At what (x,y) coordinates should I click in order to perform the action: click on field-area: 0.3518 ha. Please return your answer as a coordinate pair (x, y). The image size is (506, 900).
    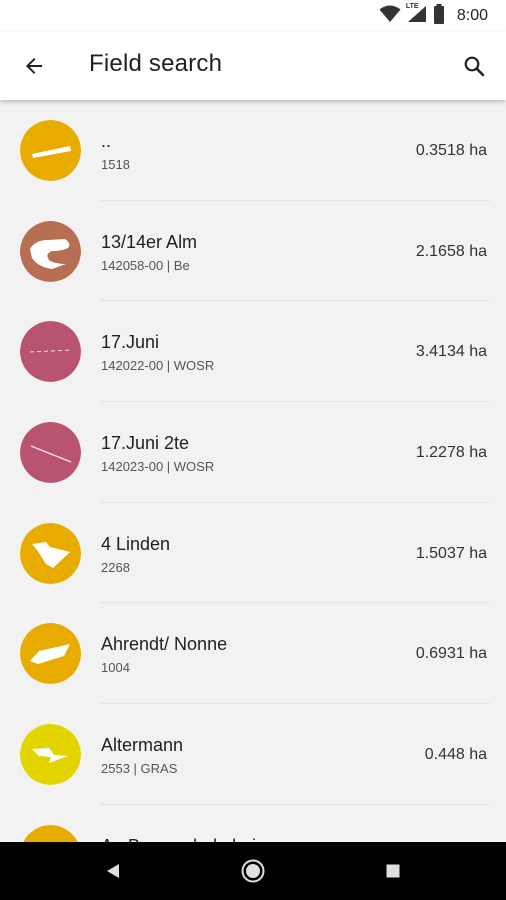
    Looking at the image, I should click on (451, 150).